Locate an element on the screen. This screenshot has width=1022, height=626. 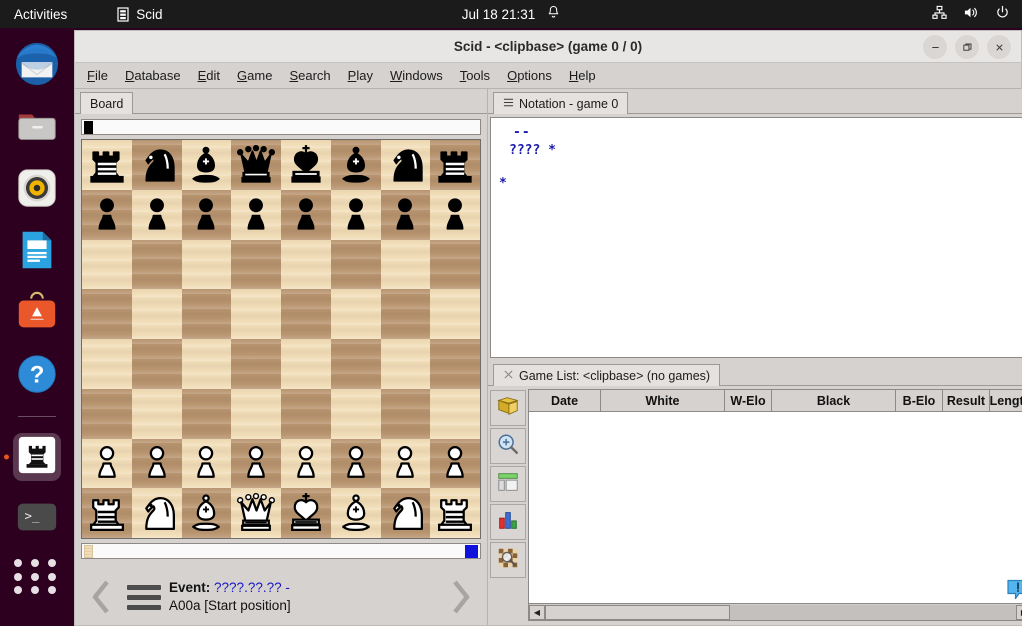
chevron-left-icon is located at coordinates (102, 597).